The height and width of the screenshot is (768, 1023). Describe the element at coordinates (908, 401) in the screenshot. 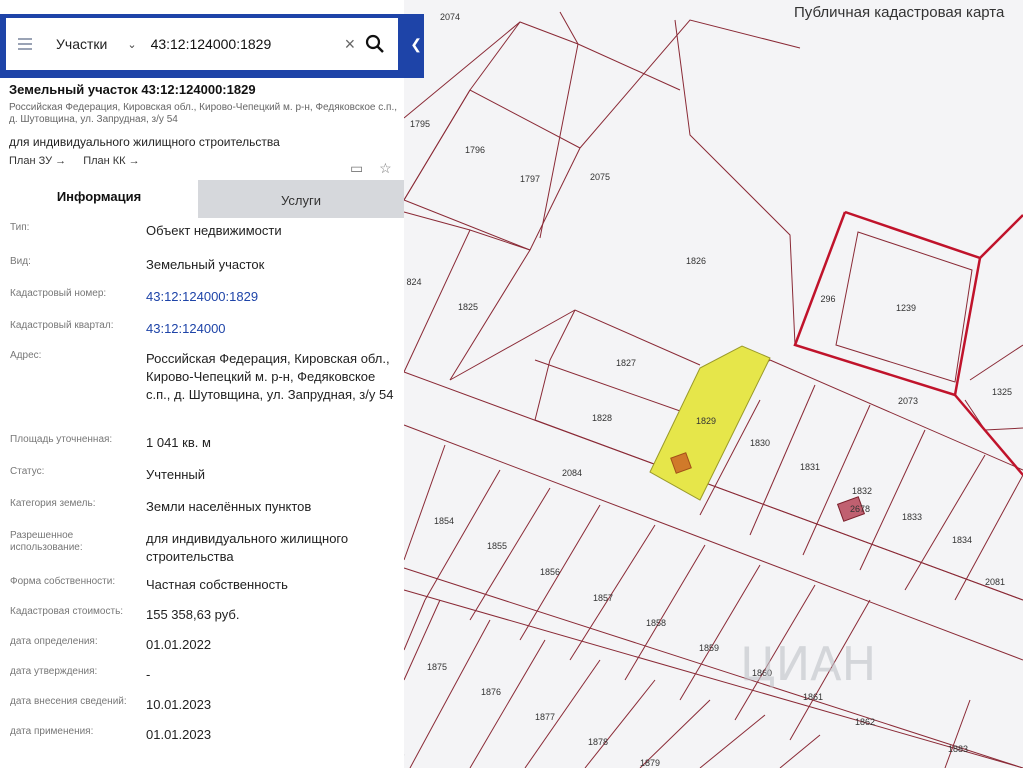

I see `parcel-label-2073: 2073` at that location.